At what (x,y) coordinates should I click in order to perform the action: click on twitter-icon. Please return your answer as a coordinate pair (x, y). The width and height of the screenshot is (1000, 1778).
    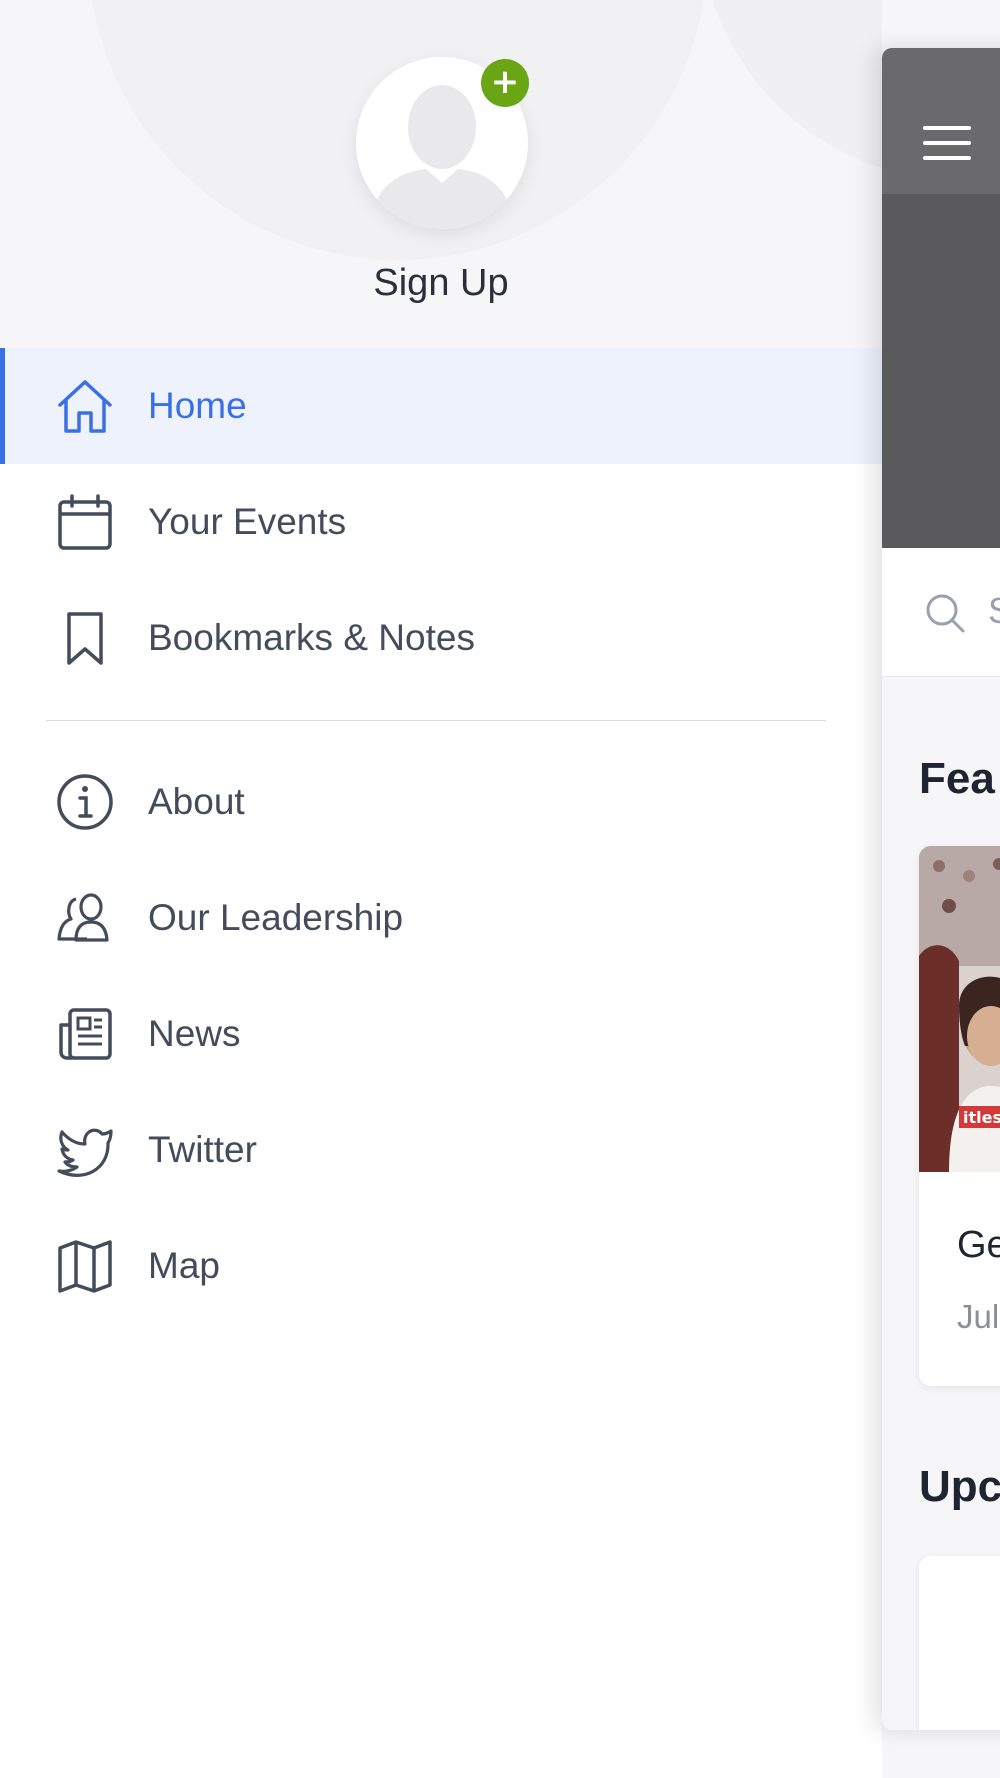
    Looking at the image, I should click on (85, 1152).